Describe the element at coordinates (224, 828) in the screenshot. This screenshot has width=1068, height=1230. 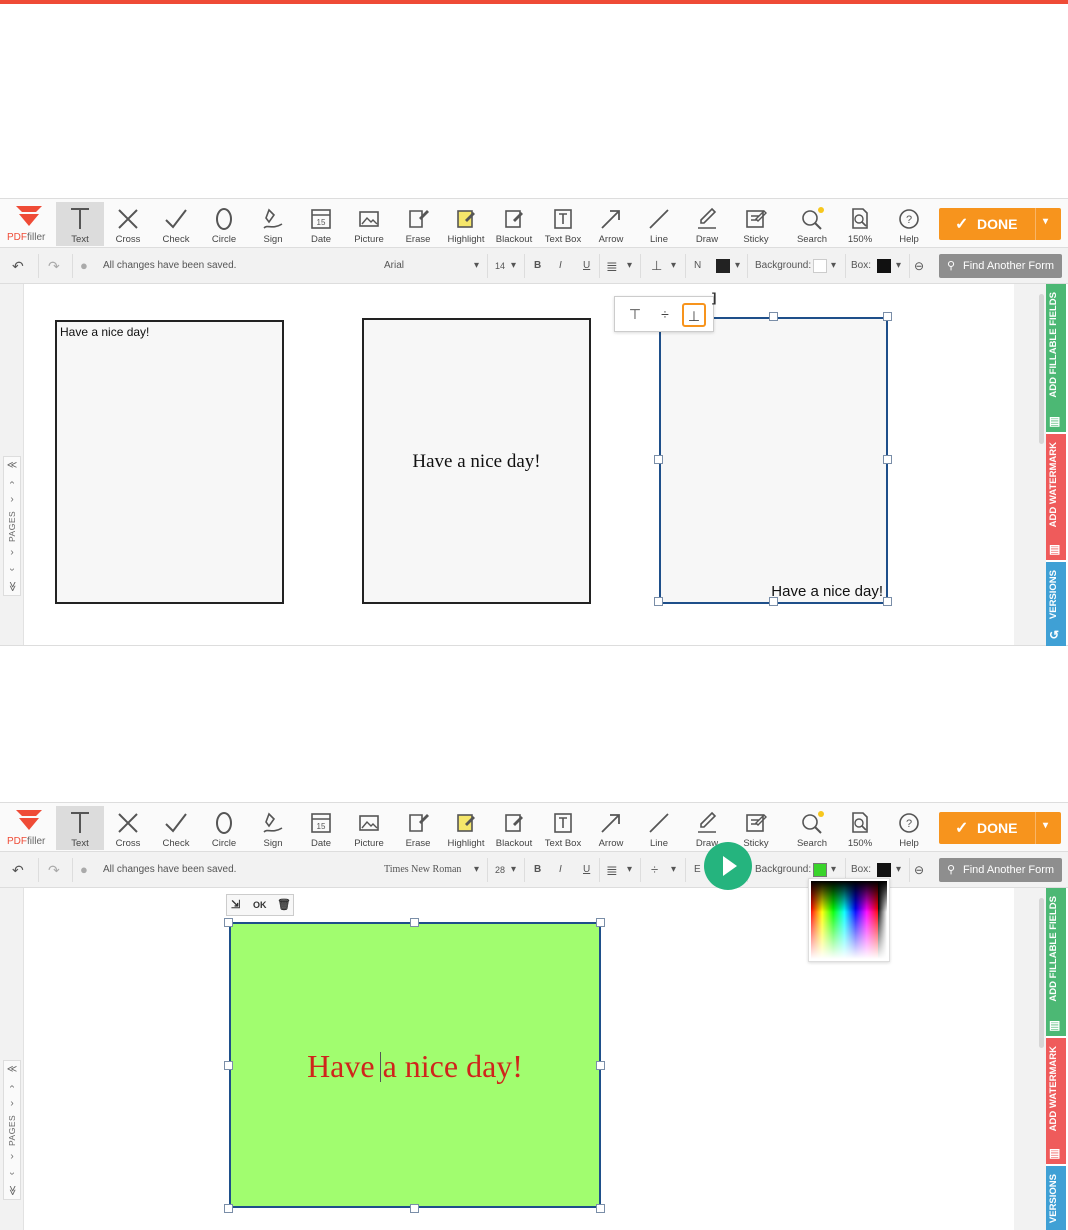
I see `circle-tool: Circle` at that location.